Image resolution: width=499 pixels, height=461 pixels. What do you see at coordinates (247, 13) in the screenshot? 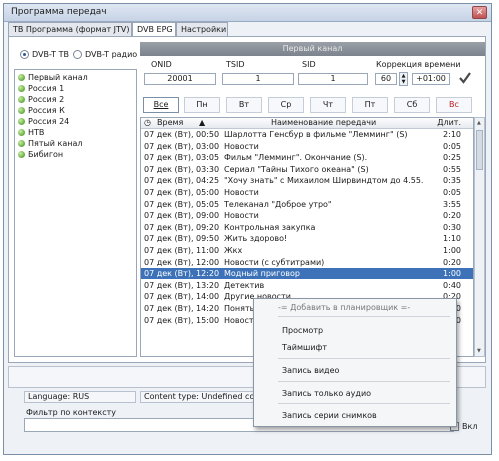
I see `title-bar: Программа передач ✕` at bounding box center [247, 13].